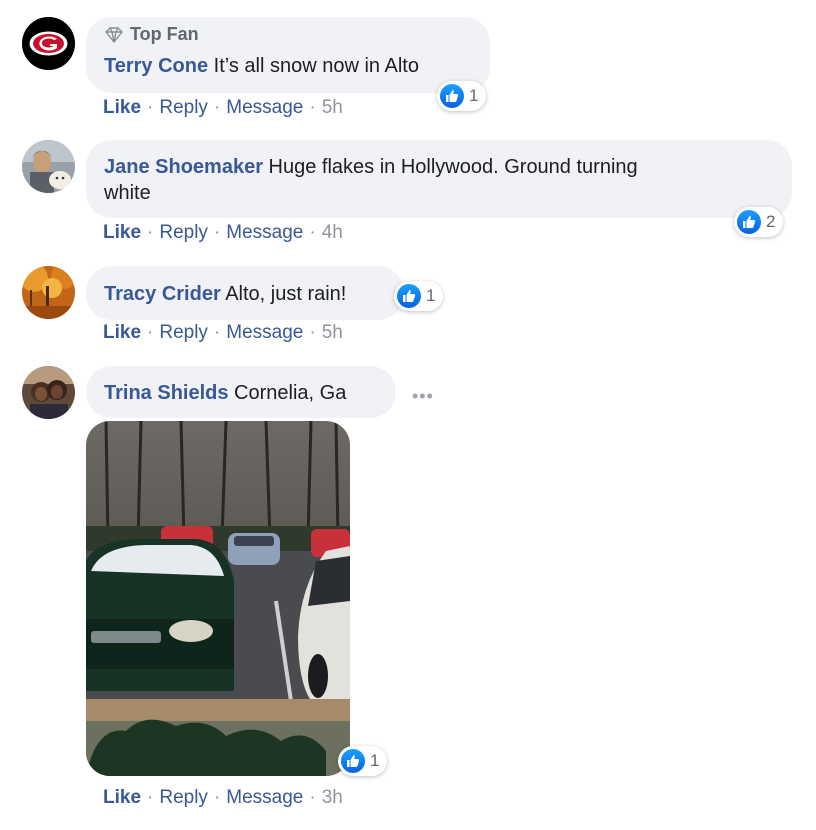  I want to click on reaction-badge: 2, so click(759, 222).